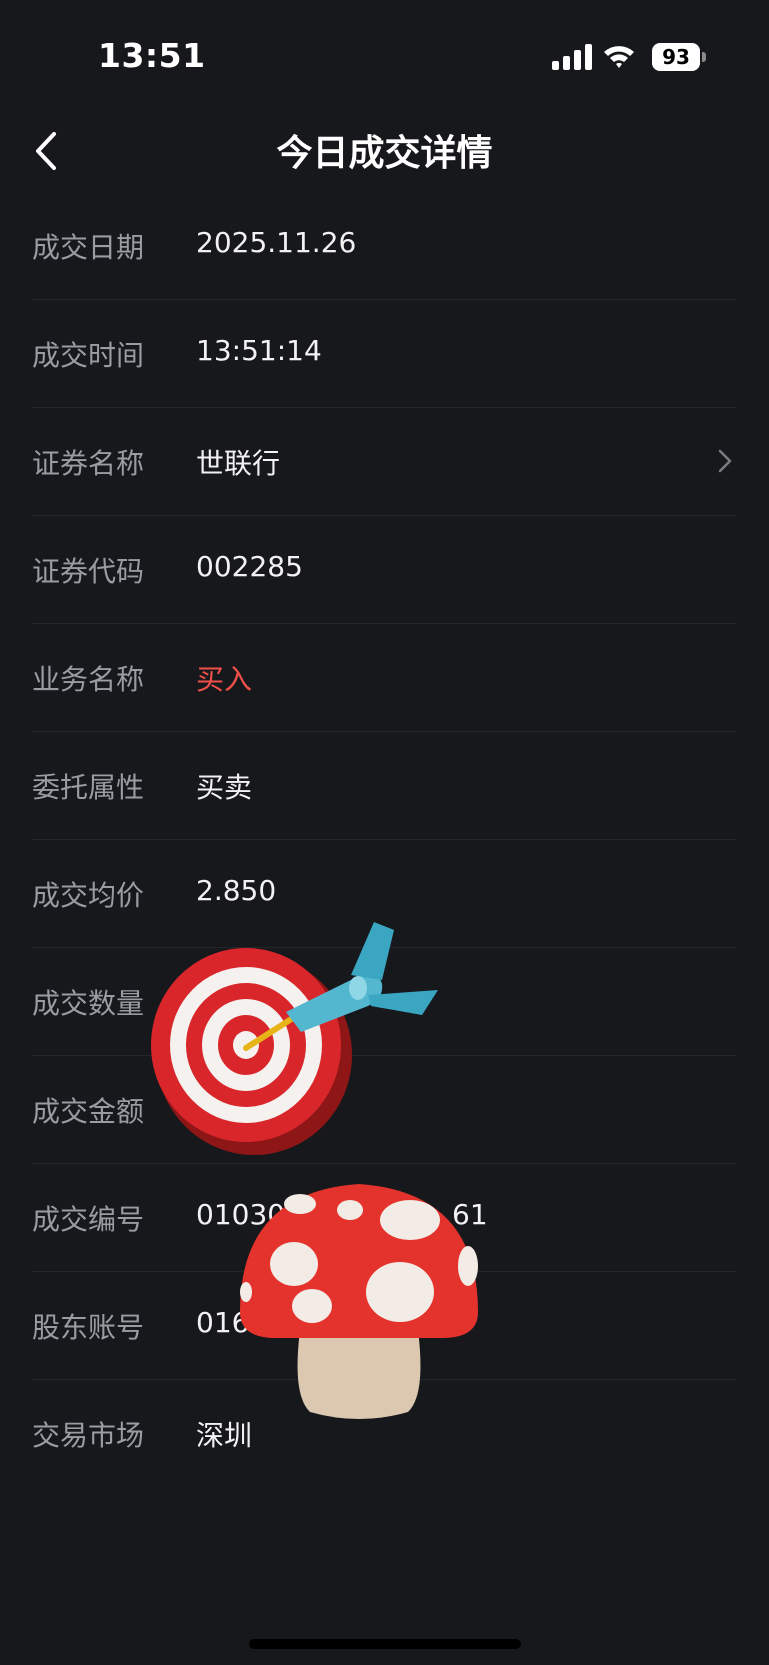 Image resolution: width=769 pixels, height=1665 pixels. What do you see at coordinates (88, 571) in the screenshot?
I see `row-label: 证券代码` at bounding box center [88, 571].